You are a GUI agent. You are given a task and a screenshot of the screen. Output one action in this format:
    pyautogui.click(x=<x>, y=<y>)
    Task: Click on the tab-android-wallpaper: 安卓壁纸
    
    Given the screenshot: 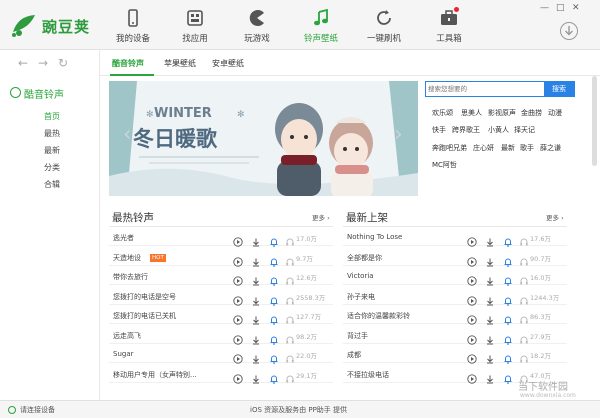 What is the action you would take?
    pyautogui.click(x=228, y=63)
    